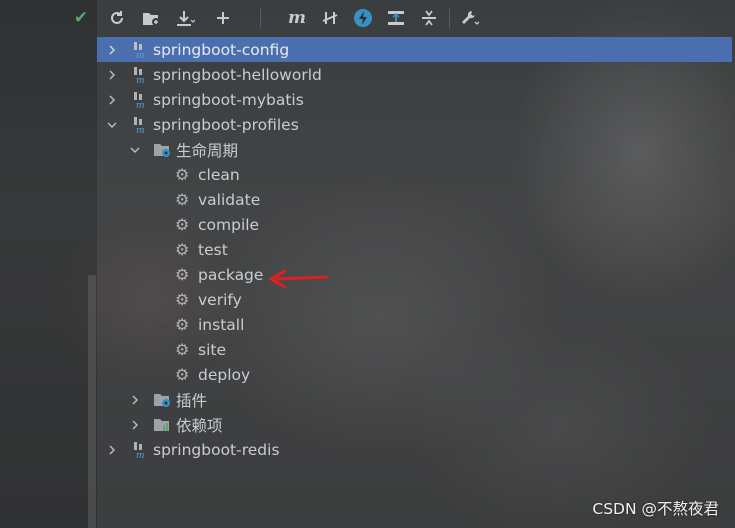 The height and width of the screenshot is (528, 735). Describe the element at coordinates (92, 401) in the screenshot. I see `left-scrollbar` at that location.